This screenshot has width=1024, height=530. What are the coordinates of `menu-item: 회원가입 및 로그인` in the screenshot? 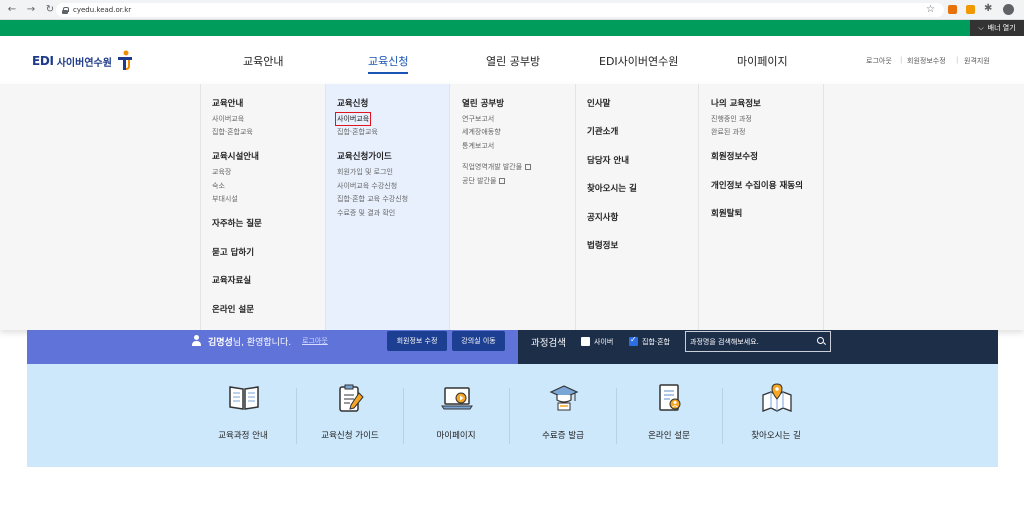 It's located at (365, 172).